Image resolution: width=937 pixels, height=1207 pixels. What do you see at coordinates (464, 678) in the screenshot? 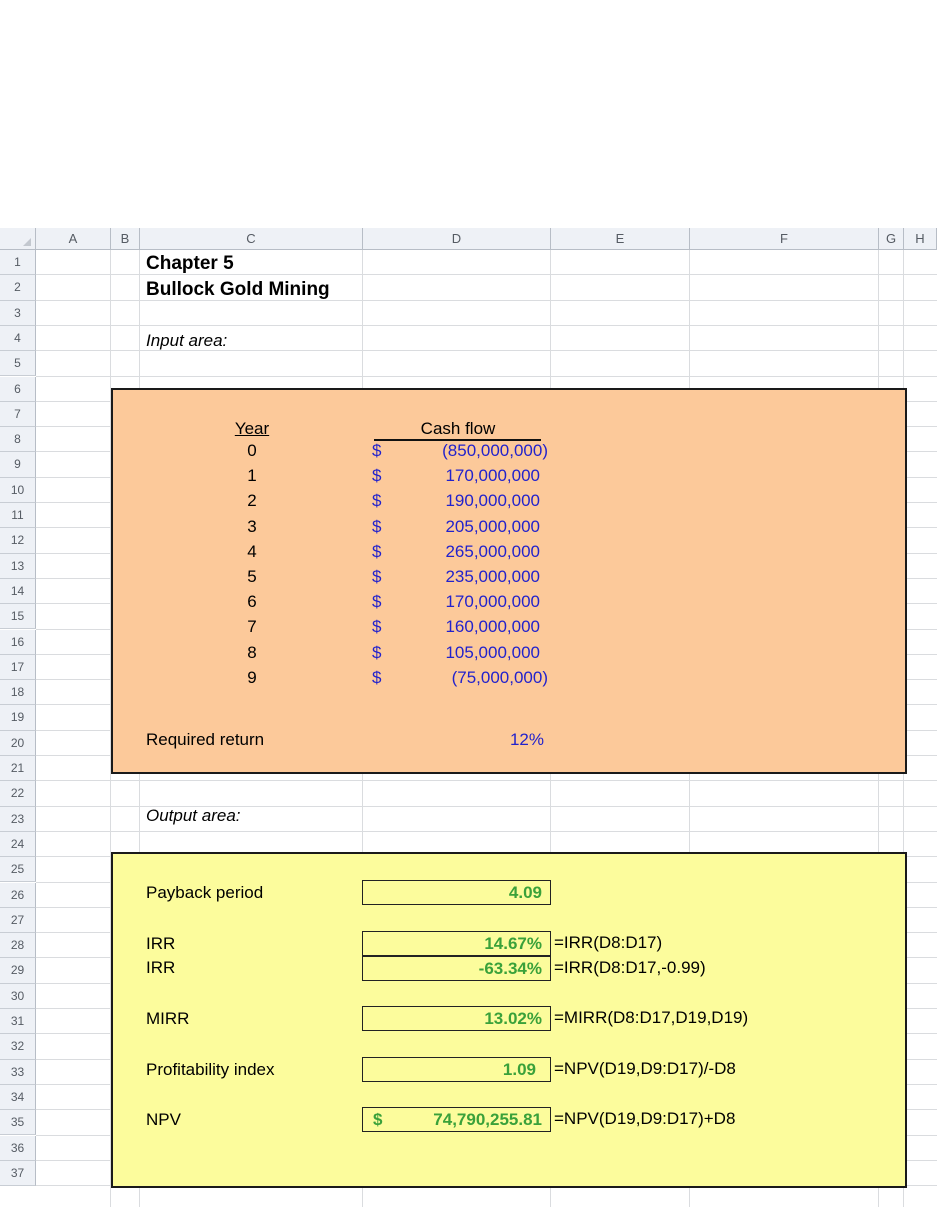
I see `cashflow-cell: (75,000,000)` at bounding box center [464, 678].